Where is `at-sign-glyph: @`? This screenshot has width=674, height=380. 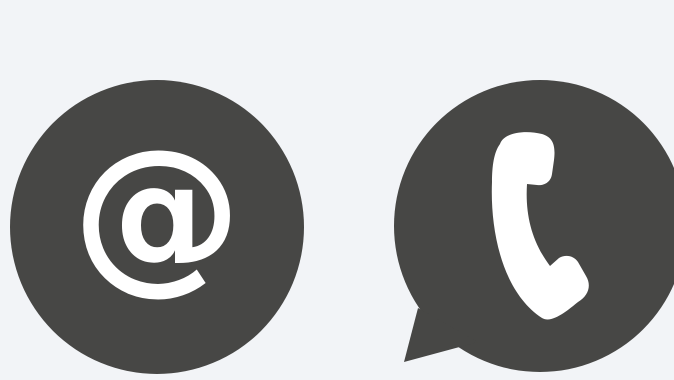
at-sign-glyph: @ is located at coordinates (157, 212).